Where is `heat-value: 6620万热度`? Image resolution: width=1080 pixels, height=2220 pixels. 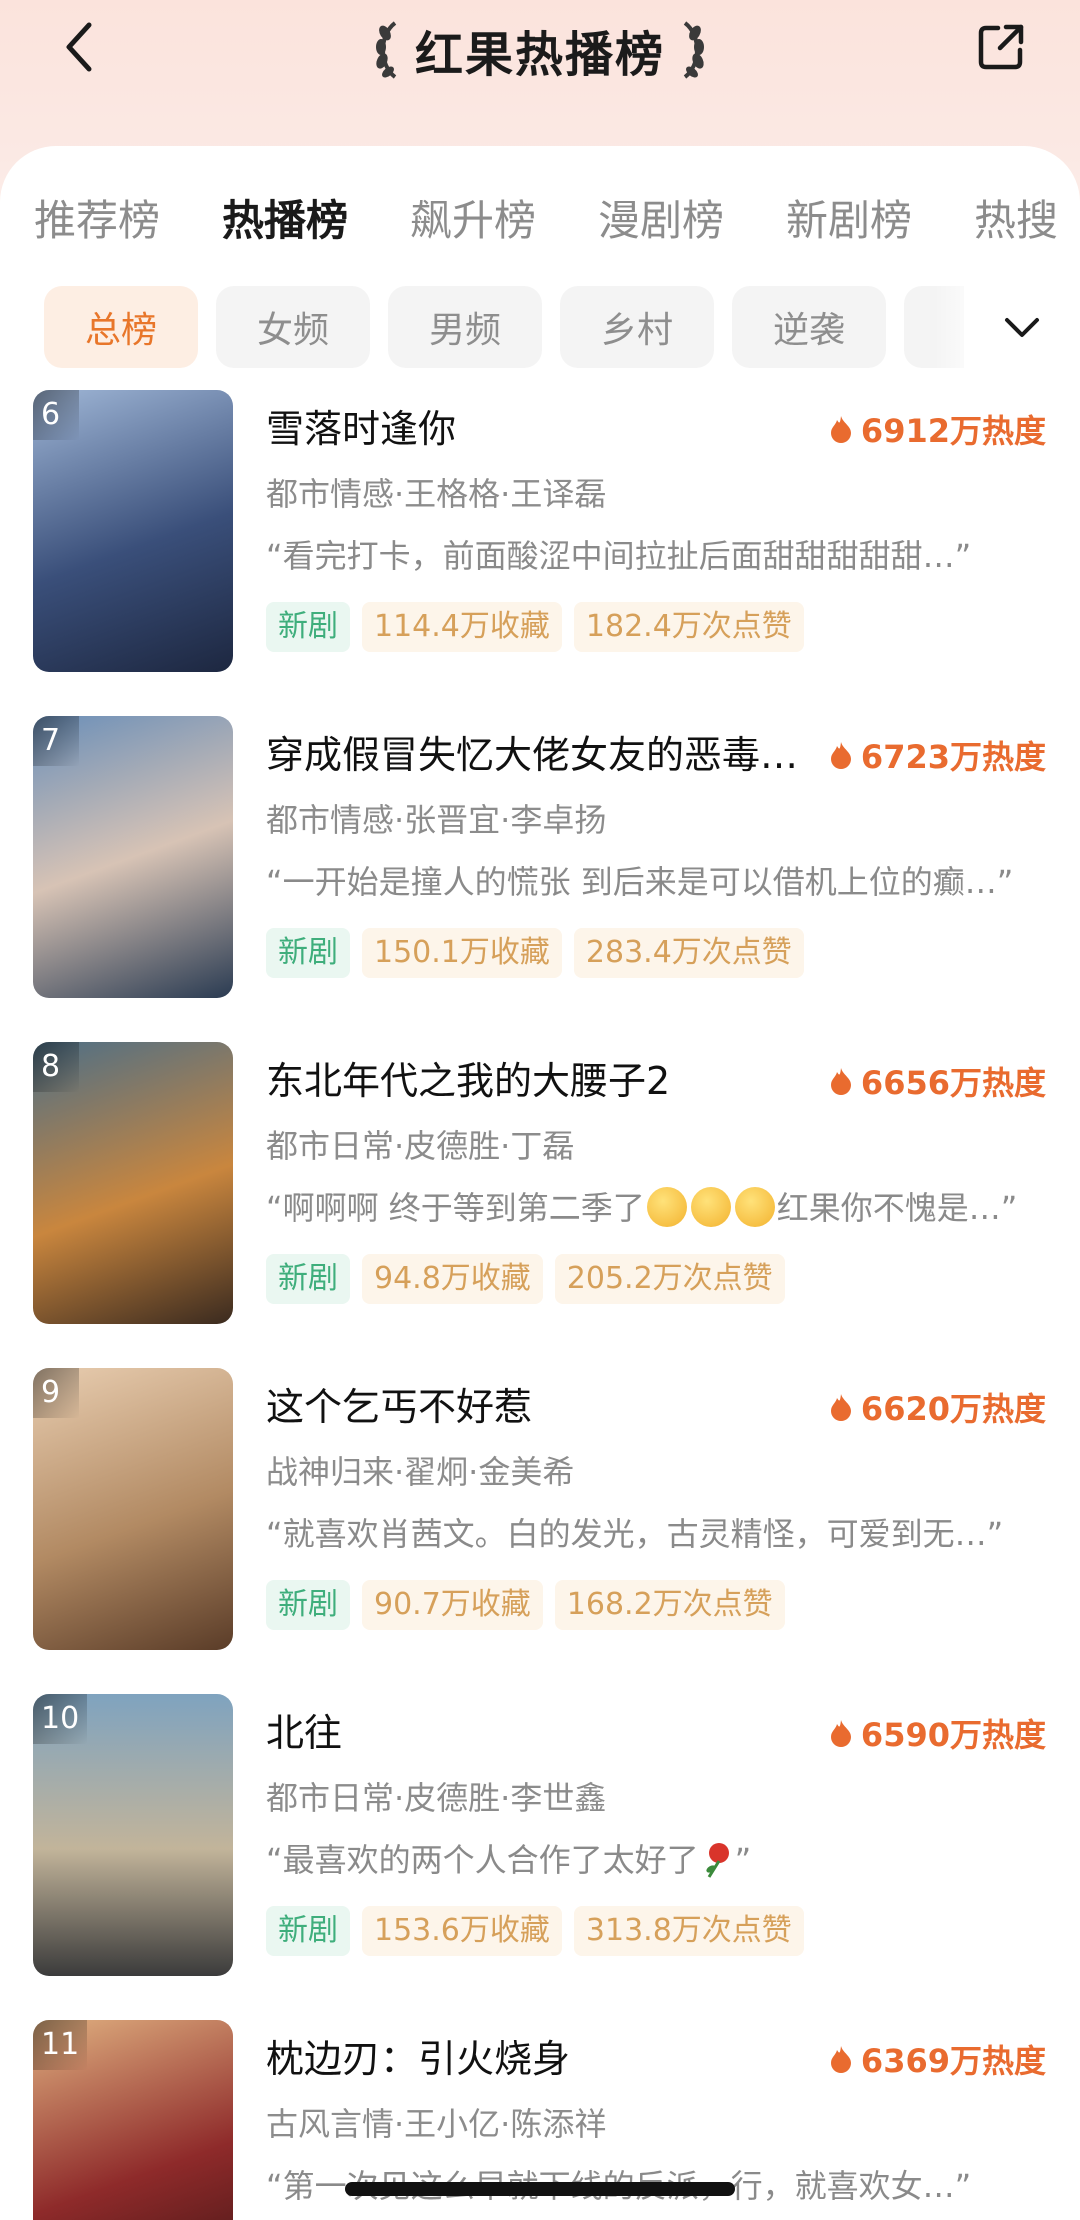
heat-value: 6620万热度 is located at coordinates (953, 1409).